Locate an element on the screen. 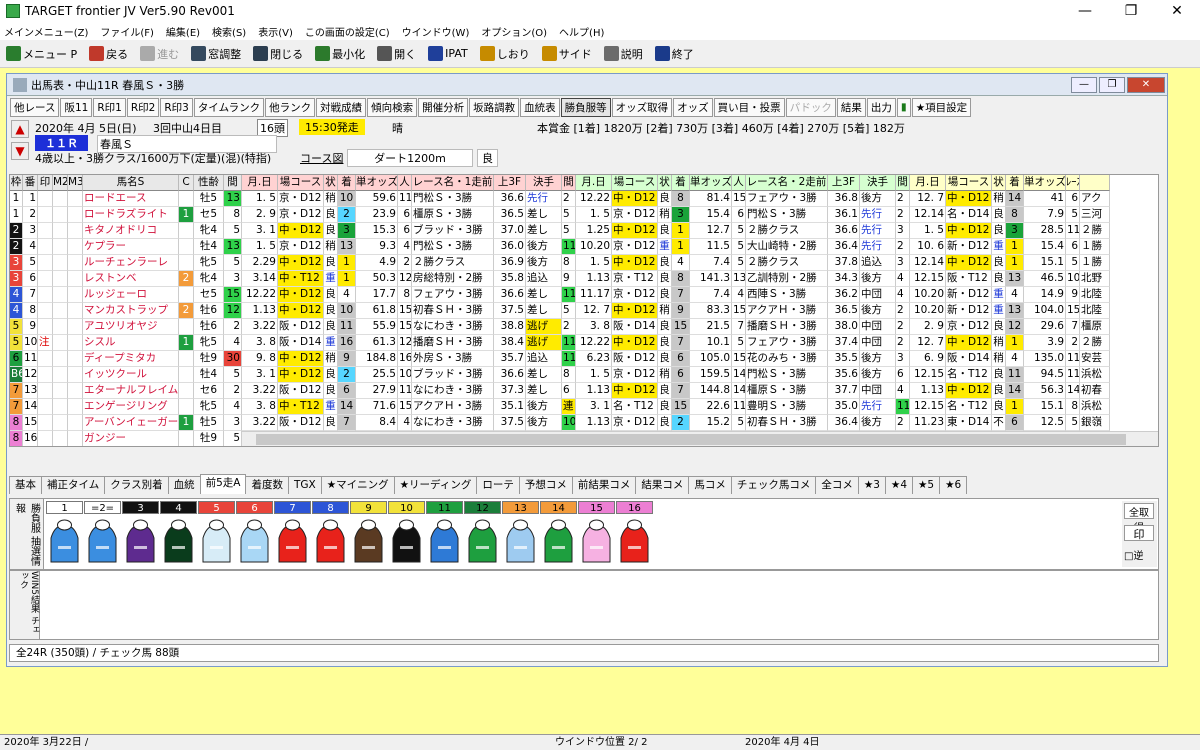  header-left-8: 間 is located at coordinates (233, 183).